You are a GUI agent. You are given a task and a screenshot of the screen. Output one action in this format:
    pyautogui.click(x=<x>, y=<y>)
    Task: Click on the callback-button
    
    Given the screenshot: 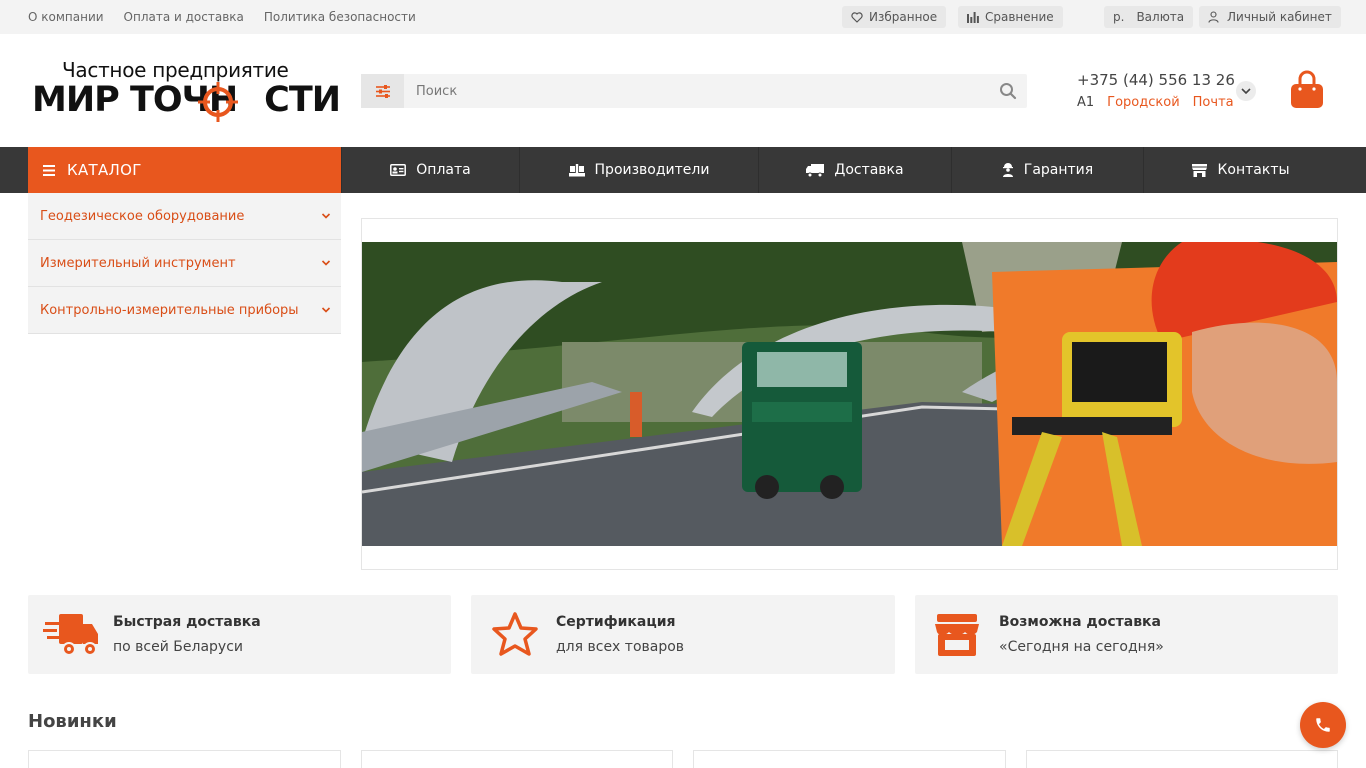 What is the action you would take?
    pyautogui.click(x=1323, y=725)
    